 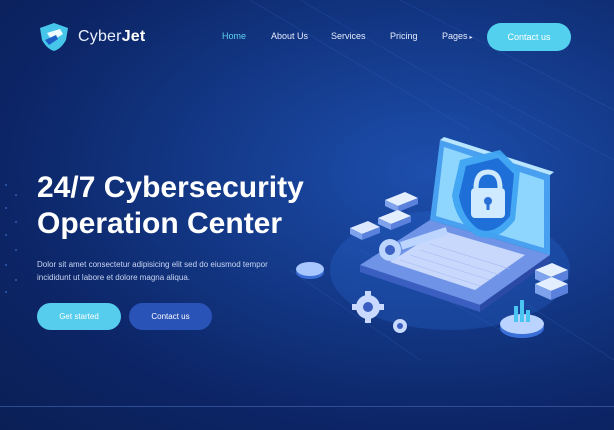 What do you see at coordinates (170, 316) in the screenshot?
I see `hero-contact-button: Contact us` at bounding box center [170, 316].